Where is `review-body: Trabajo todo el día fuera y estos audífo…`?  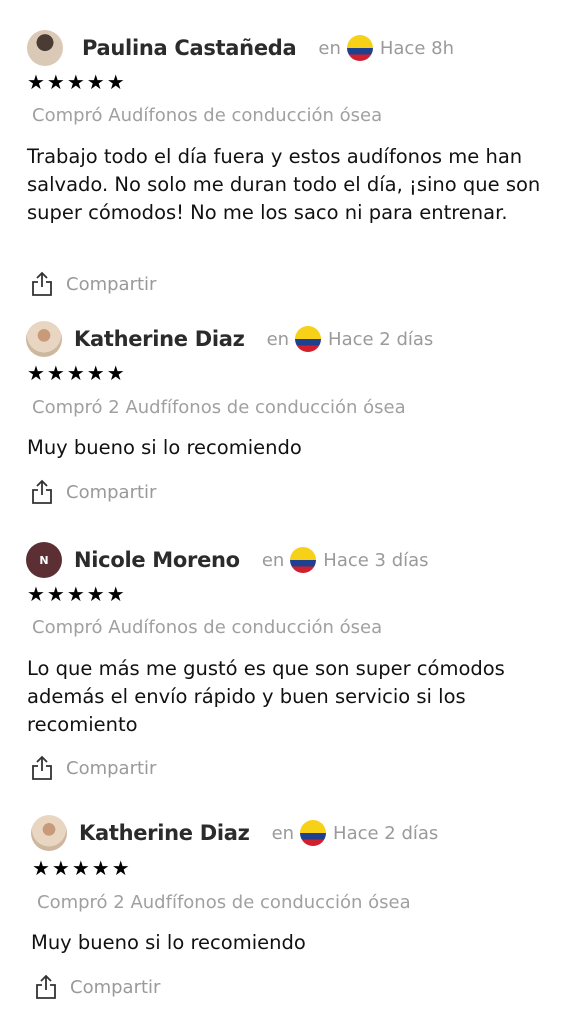
review-body: Trabajo todo el día fuera y estos audífo… is located at coordinates (284, 184).